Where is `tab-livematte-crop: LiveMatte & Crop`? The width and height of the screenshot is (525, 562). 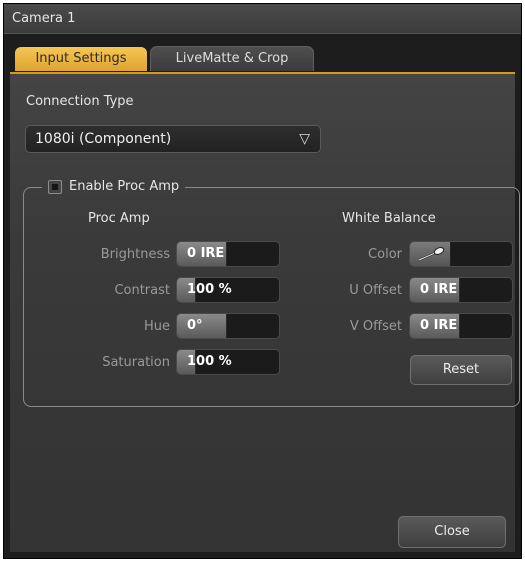 tab-livematte-crop: LiveMatte & Crop is located at coordinates (232, 58).